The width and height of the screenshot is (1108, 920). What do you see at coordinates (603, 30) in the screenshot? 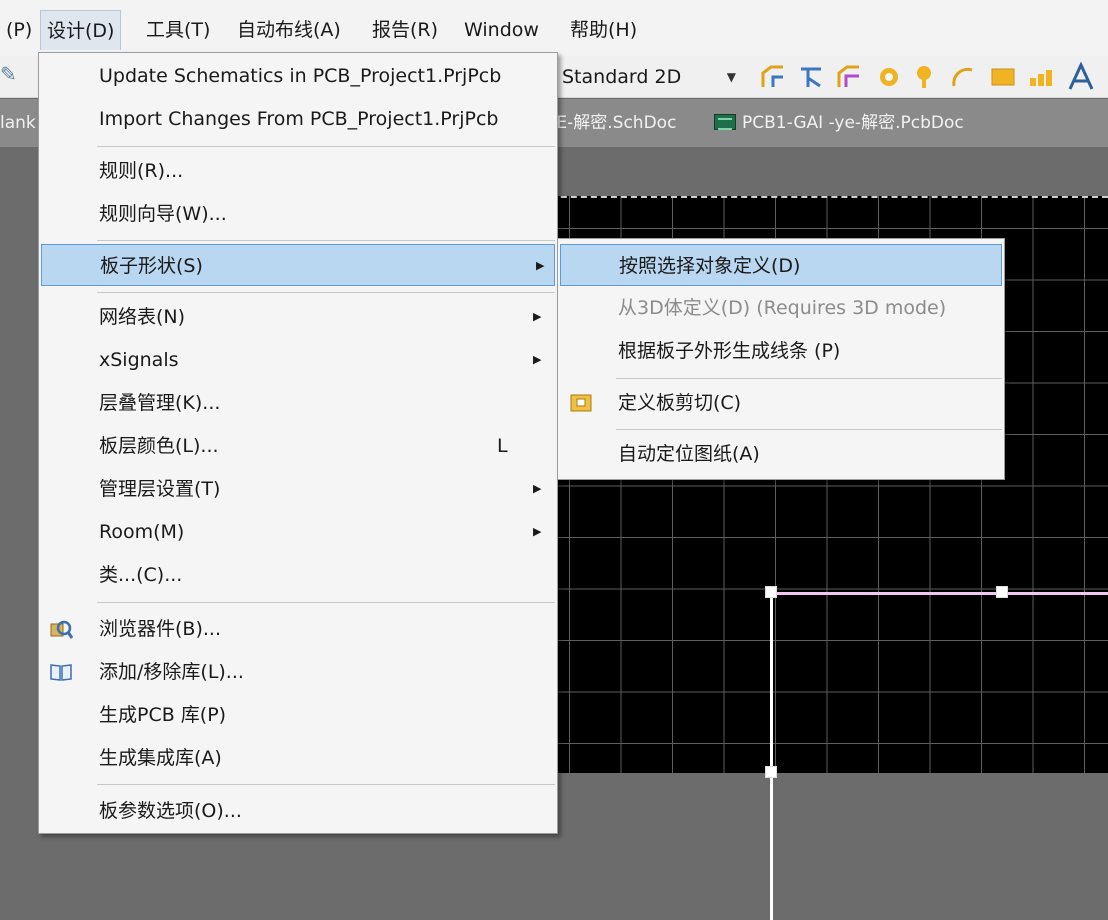
I see `menu-help: 帮助(H)` at bounding box center [603, 30].